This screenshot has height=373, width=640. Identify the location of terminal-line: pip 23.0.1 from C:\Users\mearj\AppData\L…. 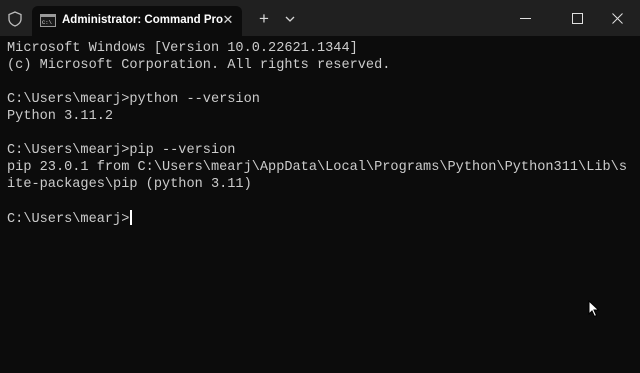
(317, 167).